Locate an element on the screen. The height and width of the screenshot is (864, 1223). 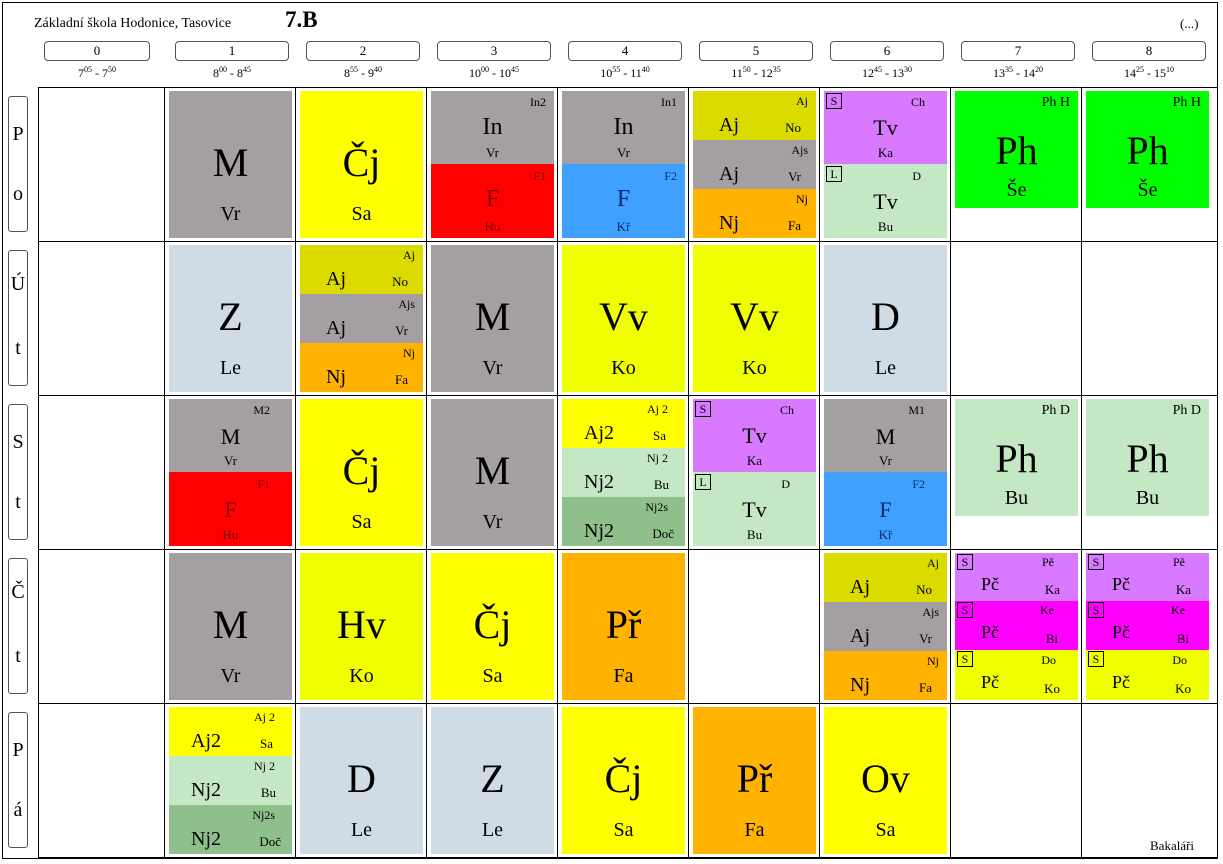
lesson-subject: Čj is located at coordinates (361, 470).